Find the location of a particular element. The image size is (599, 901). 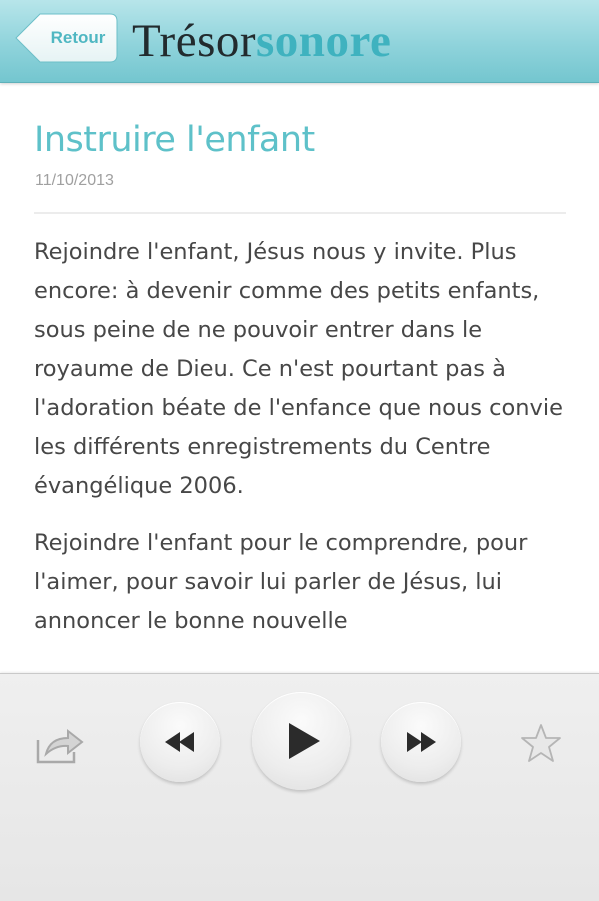

app-logo: Trésorsonore is located at coordinates (261, 40).